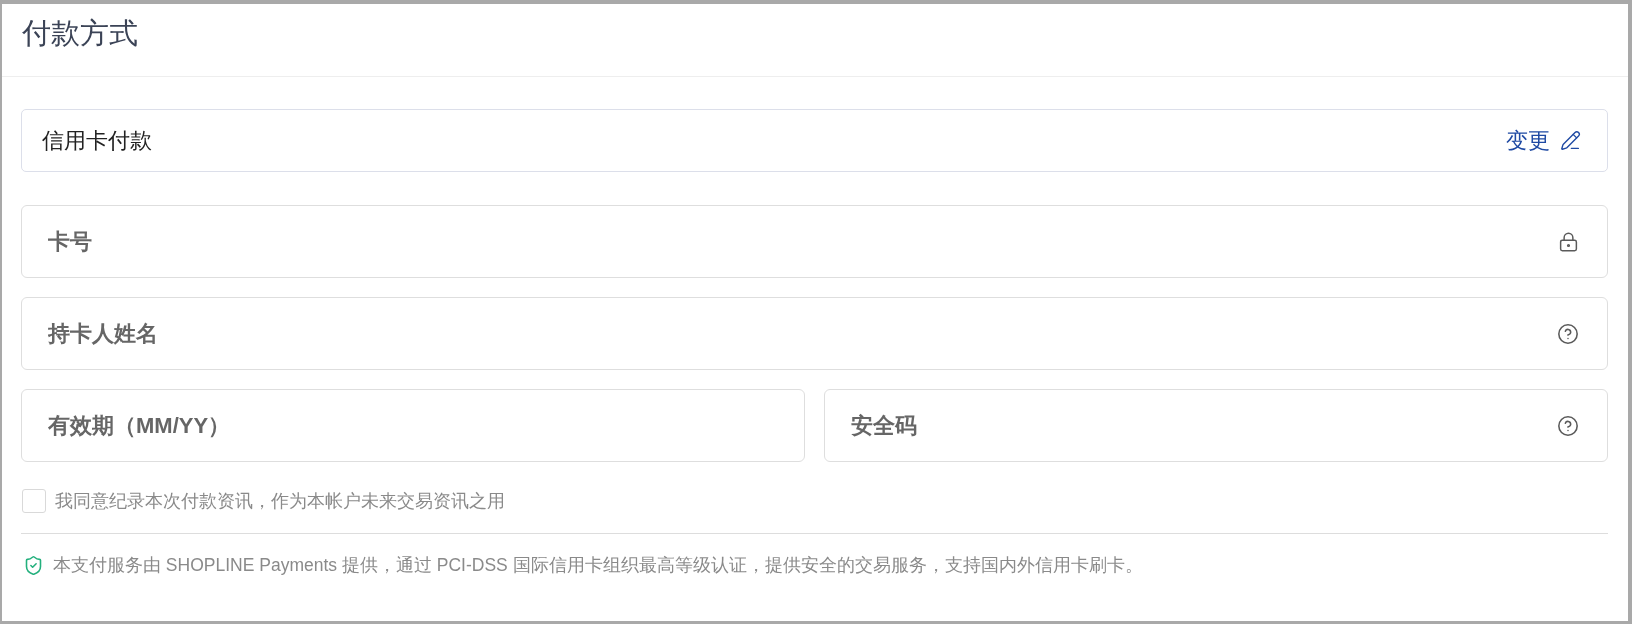 The height and width of the screenshot is (624, 1632). I want to click on checkbox, so click(34, 501).